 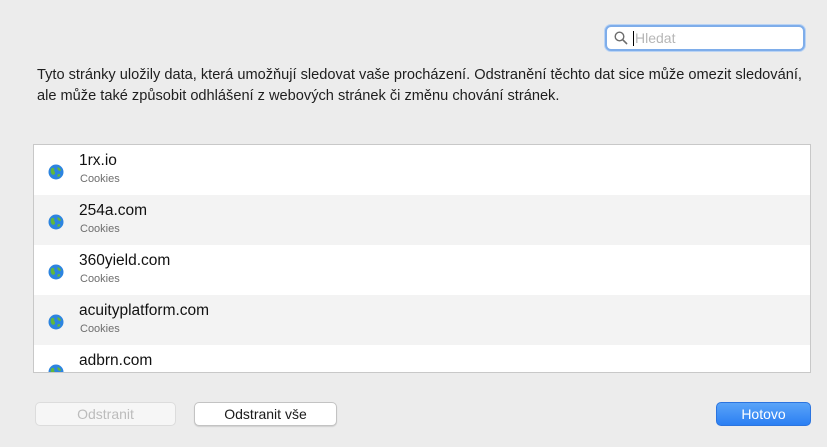 What do you see at coordinates (125, 260) in the screenshot?
I see `site-domain: 360yield.com` at bounding box center [125, 260].